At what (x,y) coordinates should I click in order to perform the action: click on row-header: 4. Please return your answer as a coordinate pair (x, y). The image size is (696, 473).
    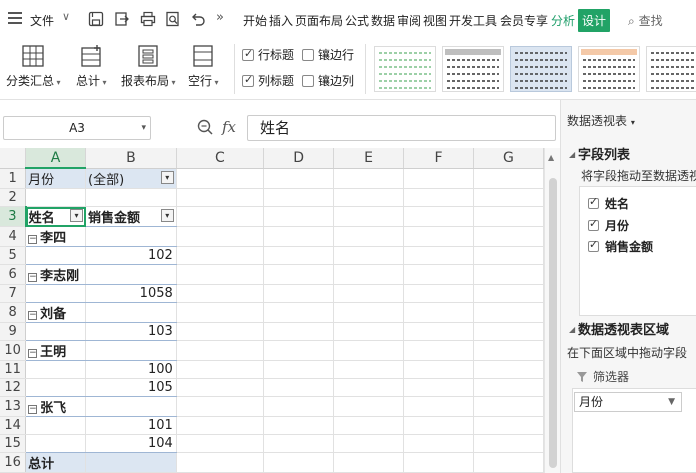
    Looking at the image, I should click on (13, 236).